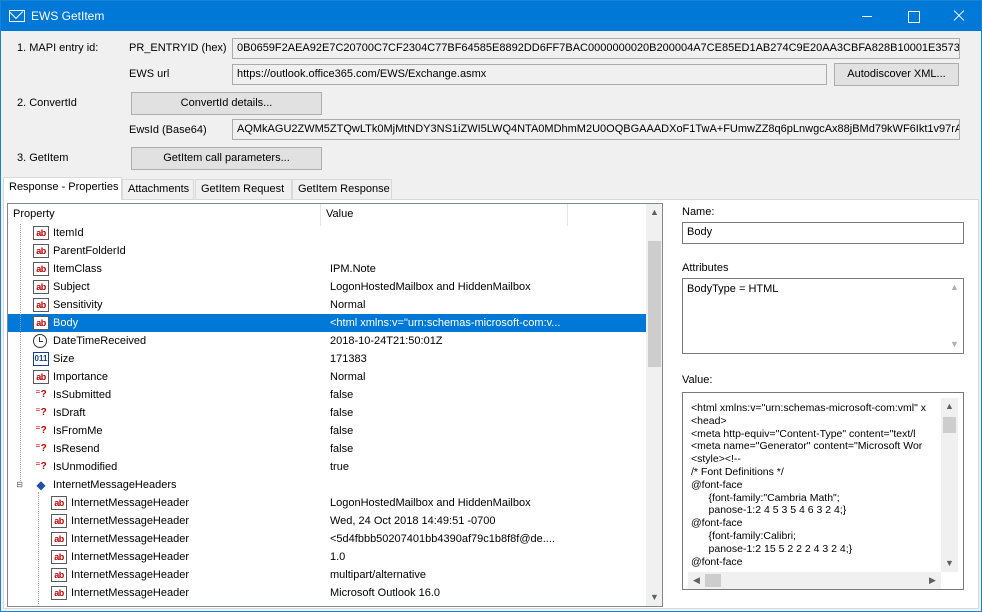 Image resolution: width=982 pixels, height=612 pixels. Describe the element at coordinates (327, 485) in the screenshot. I see `tree-row: ⊟ ◆ InternetMessageHeaders` at that location.